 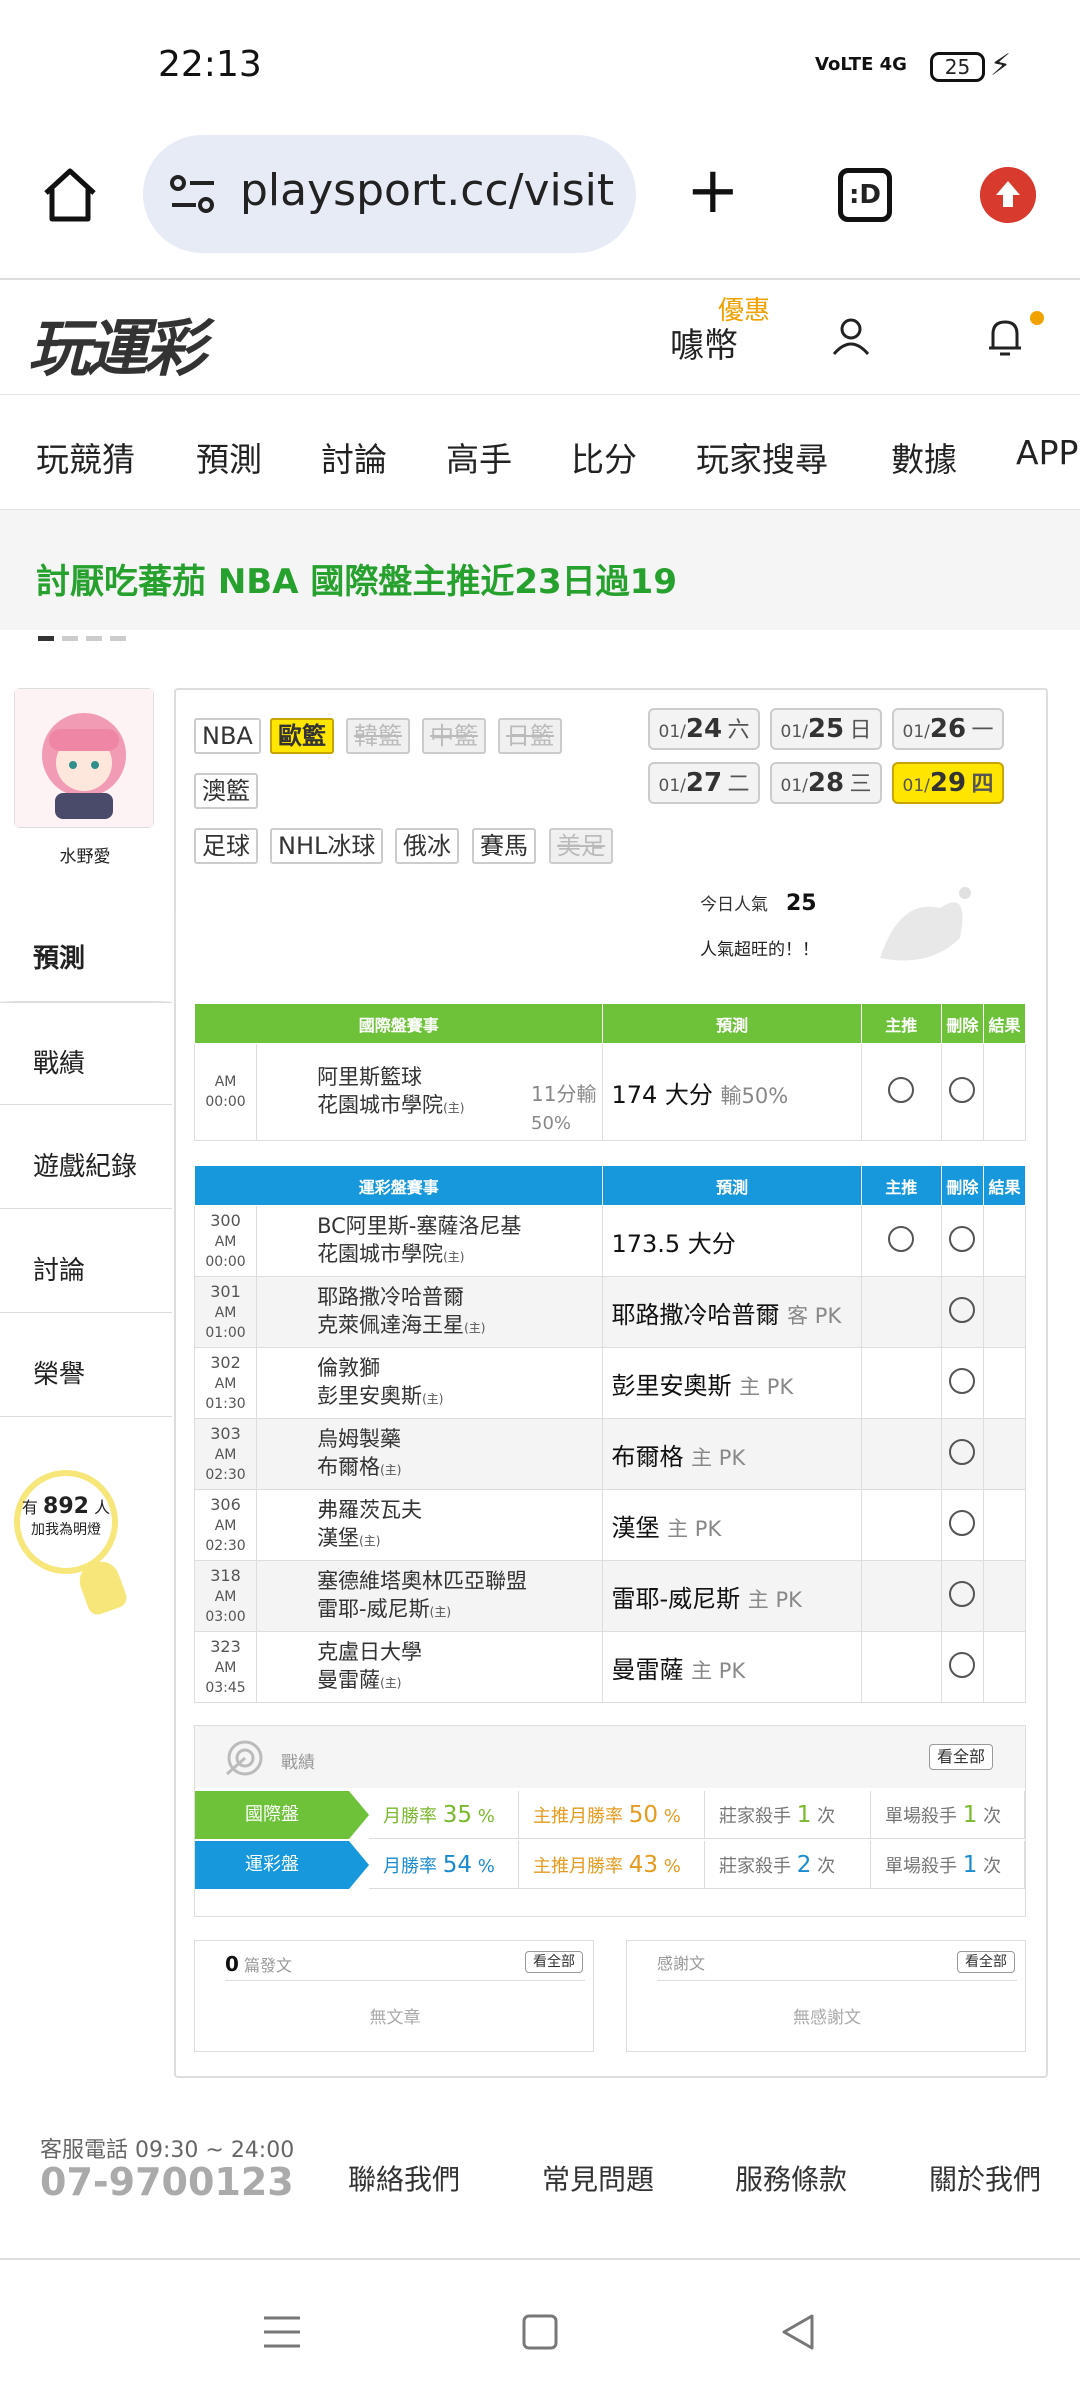 What do you see at coordinates (404, 2178) in the screenshot?
I see `footer-link: 聯絡我們` at bounding box center [404, 2178].